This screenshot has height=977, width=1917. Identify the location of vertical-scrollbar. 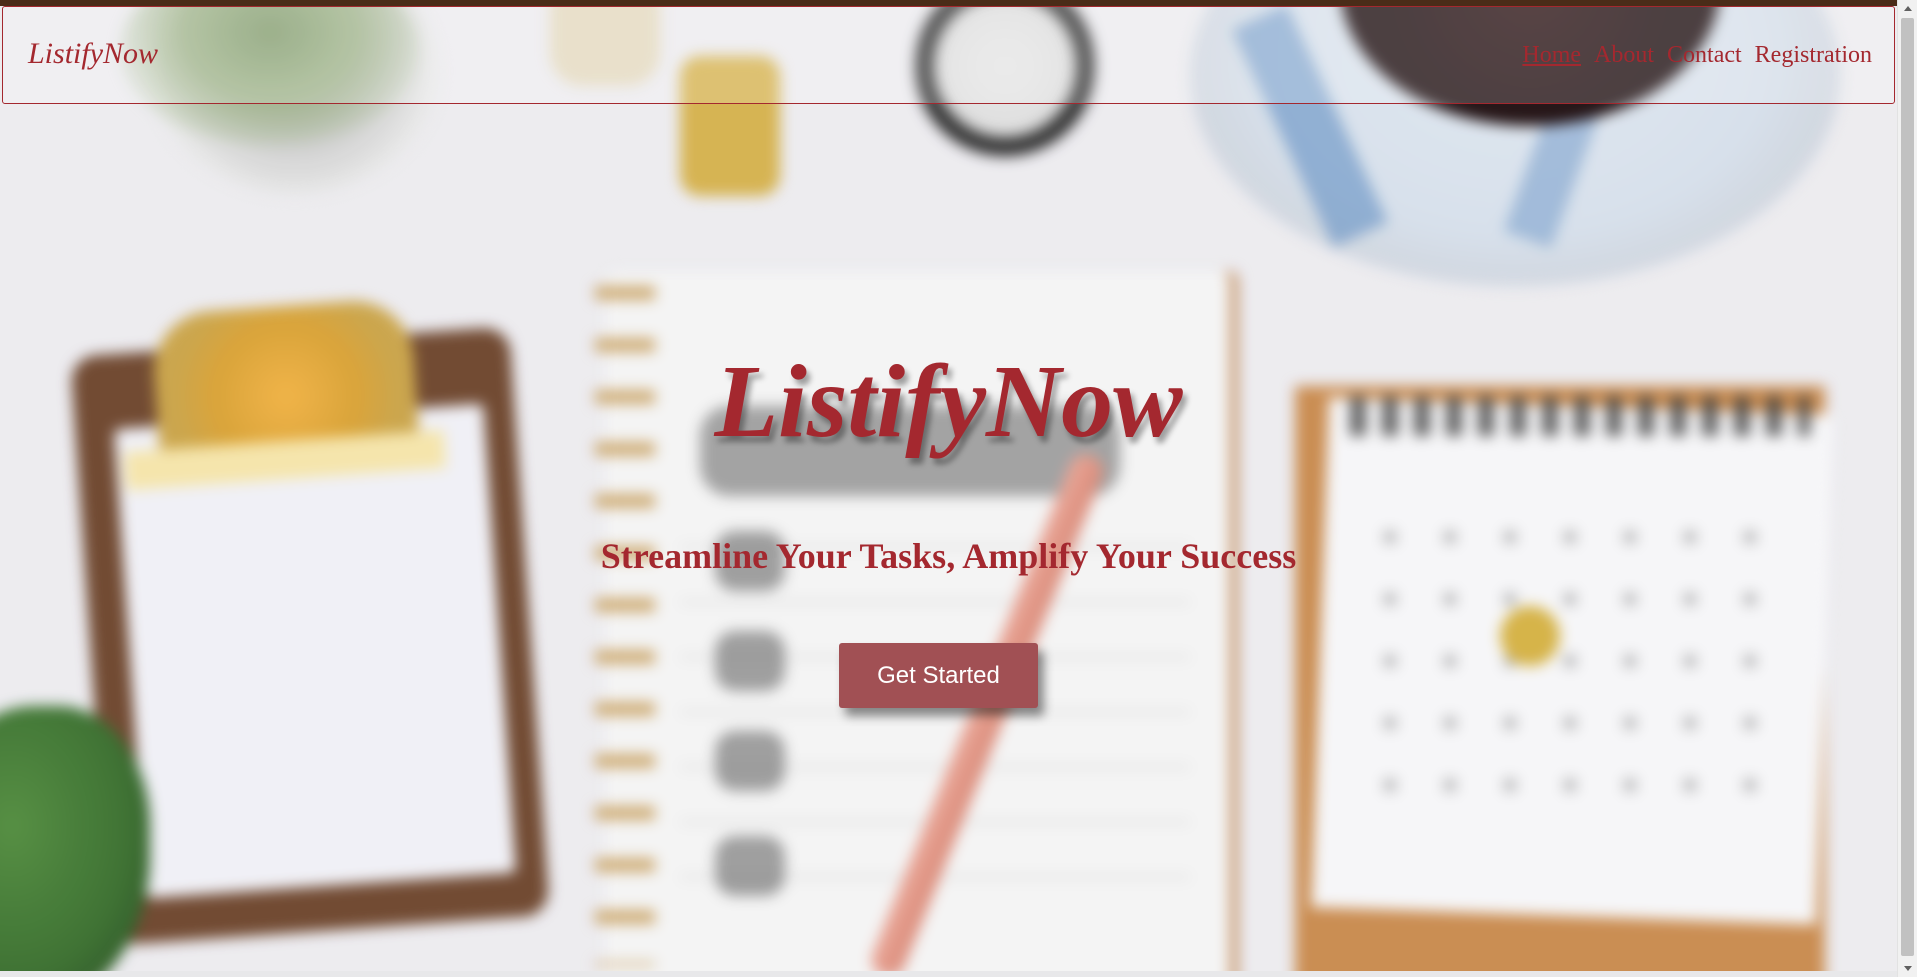
(1907, 488).